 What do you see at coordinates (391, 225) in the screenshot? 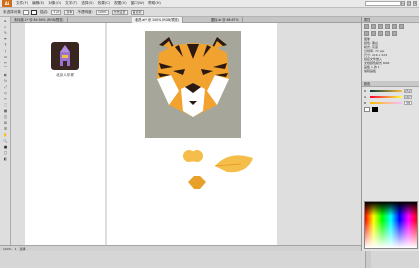
I see `color-spectrum` at bounding box center [391, 225].